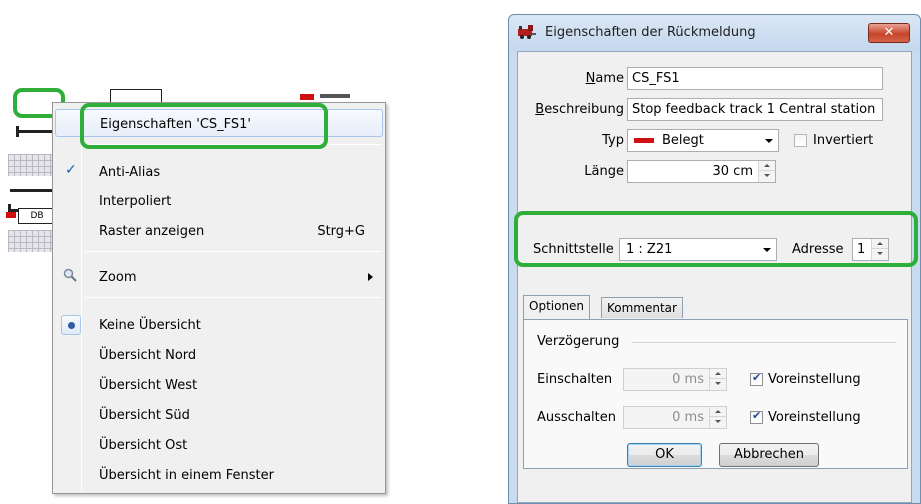 The image size is (921, 504). I want to click on menu-item-uebersicht-ost: Übersicht Ost, so click(219, 445).